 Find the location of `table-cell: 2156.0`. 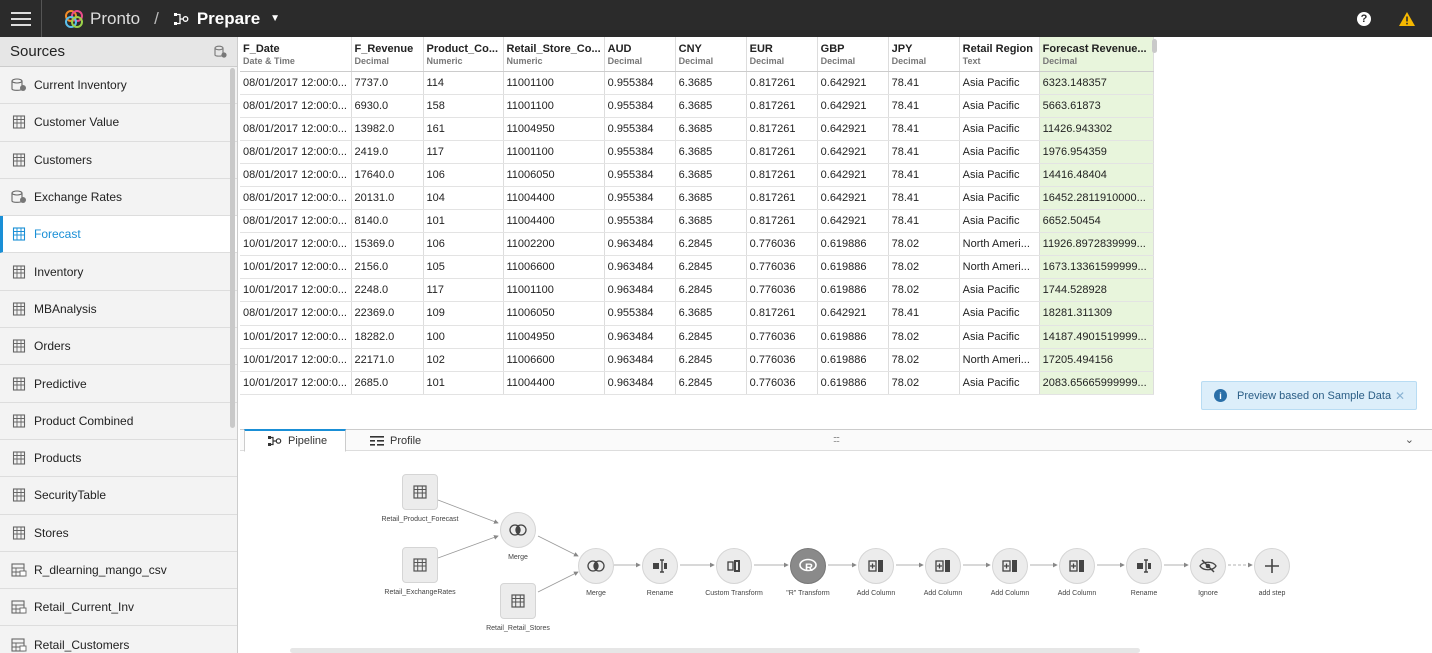

table-cell: 2156.0 is located at coordinates (387, 267).